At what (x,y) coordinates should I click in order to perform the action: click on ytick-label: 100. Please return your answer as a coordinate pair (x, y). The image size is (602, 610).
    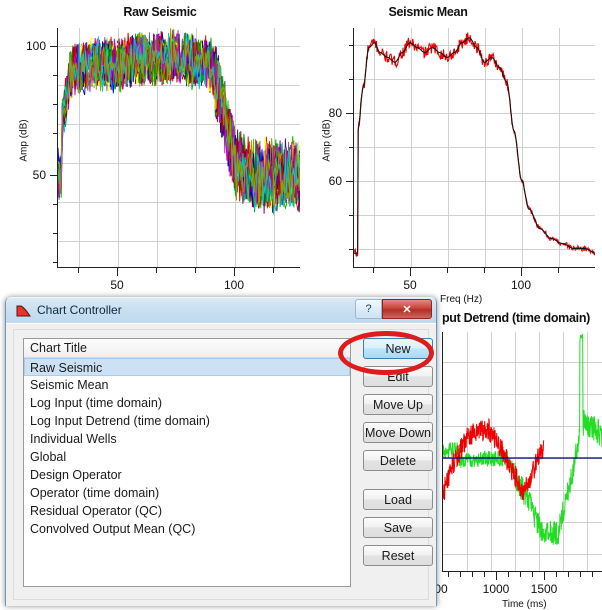
    Looking at the image, I should click on (35, 46).